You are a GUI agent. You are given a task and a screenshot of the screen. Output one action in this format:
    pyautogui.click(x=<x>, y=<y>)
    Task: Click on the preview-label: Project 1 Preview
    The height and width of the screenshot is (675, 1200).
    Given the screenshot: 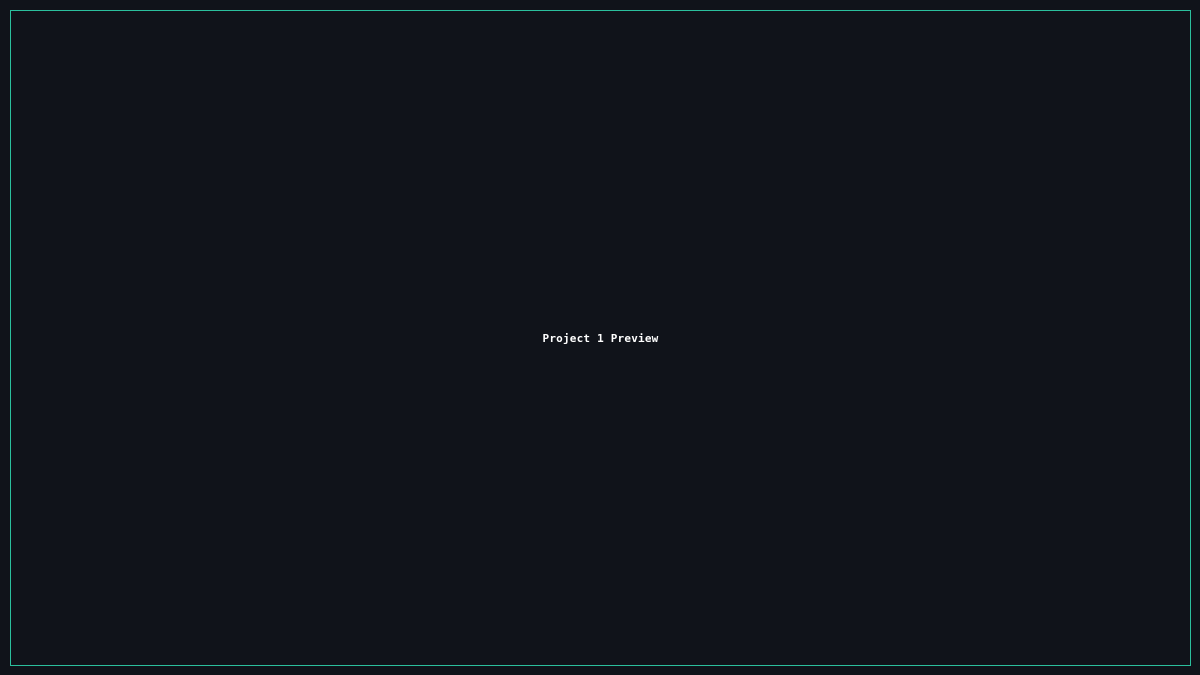 What is the action you would take?
    pyautogui.click(x=600, y=338)
    